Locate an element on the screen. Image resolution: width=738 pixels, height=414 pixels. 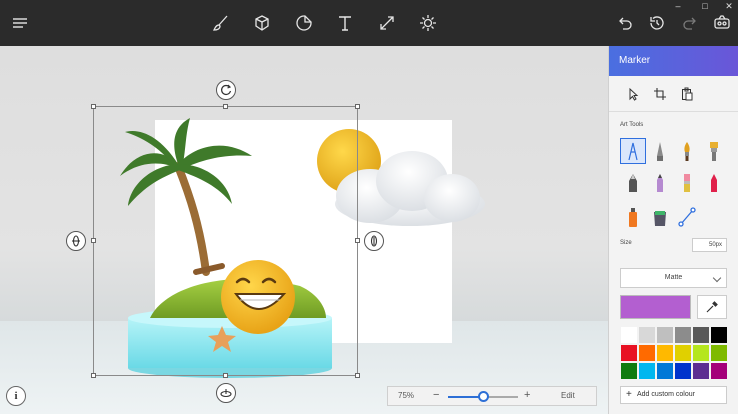
top-toolbar: – □ ✕ is located at coordinates (369, 23).